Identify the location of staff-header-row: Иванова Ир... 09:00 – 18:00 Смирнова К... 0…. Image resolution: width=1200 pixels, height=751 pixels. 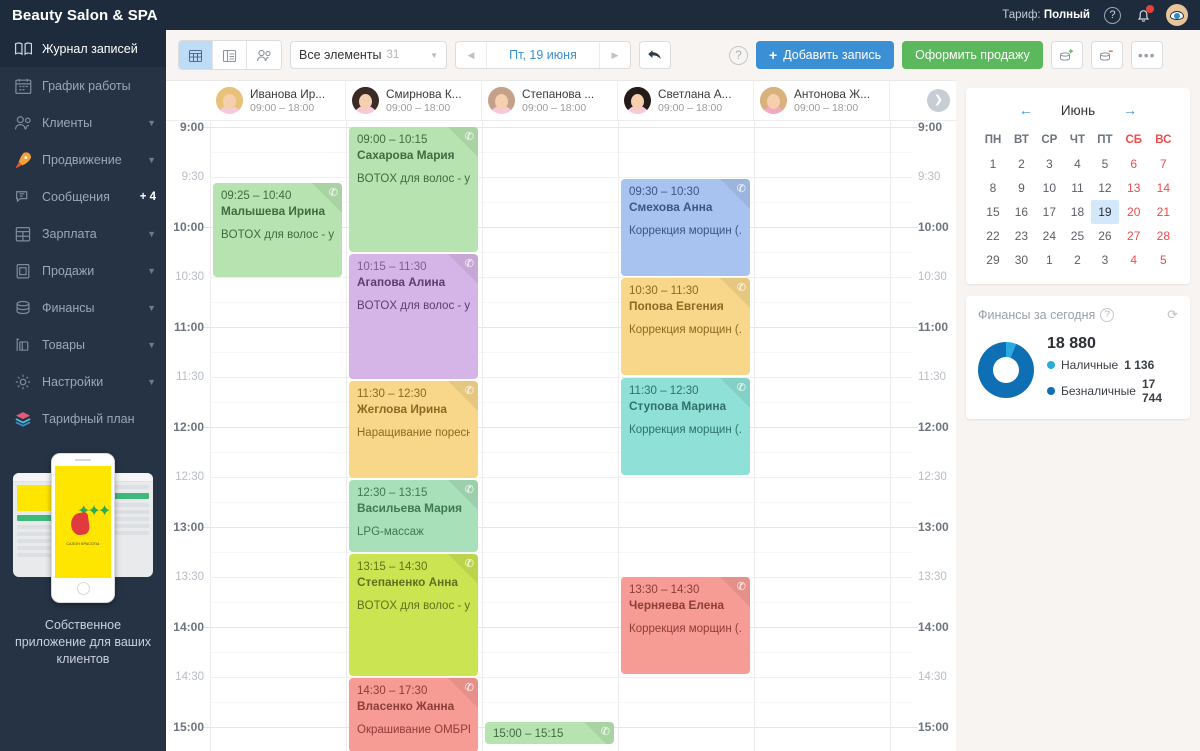
(561, 101).